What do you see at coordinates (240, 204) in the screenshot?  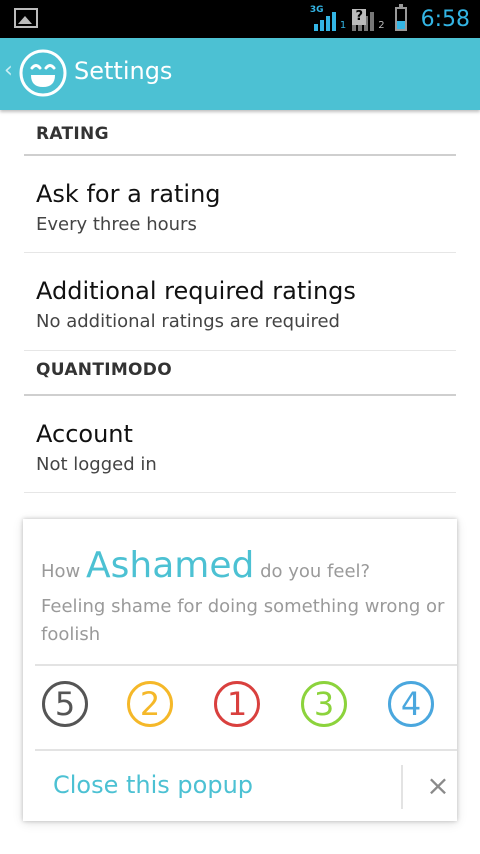 I see `pref-ask-rating: Ask for a rating Every three hours` at bounding box center [240, 204].